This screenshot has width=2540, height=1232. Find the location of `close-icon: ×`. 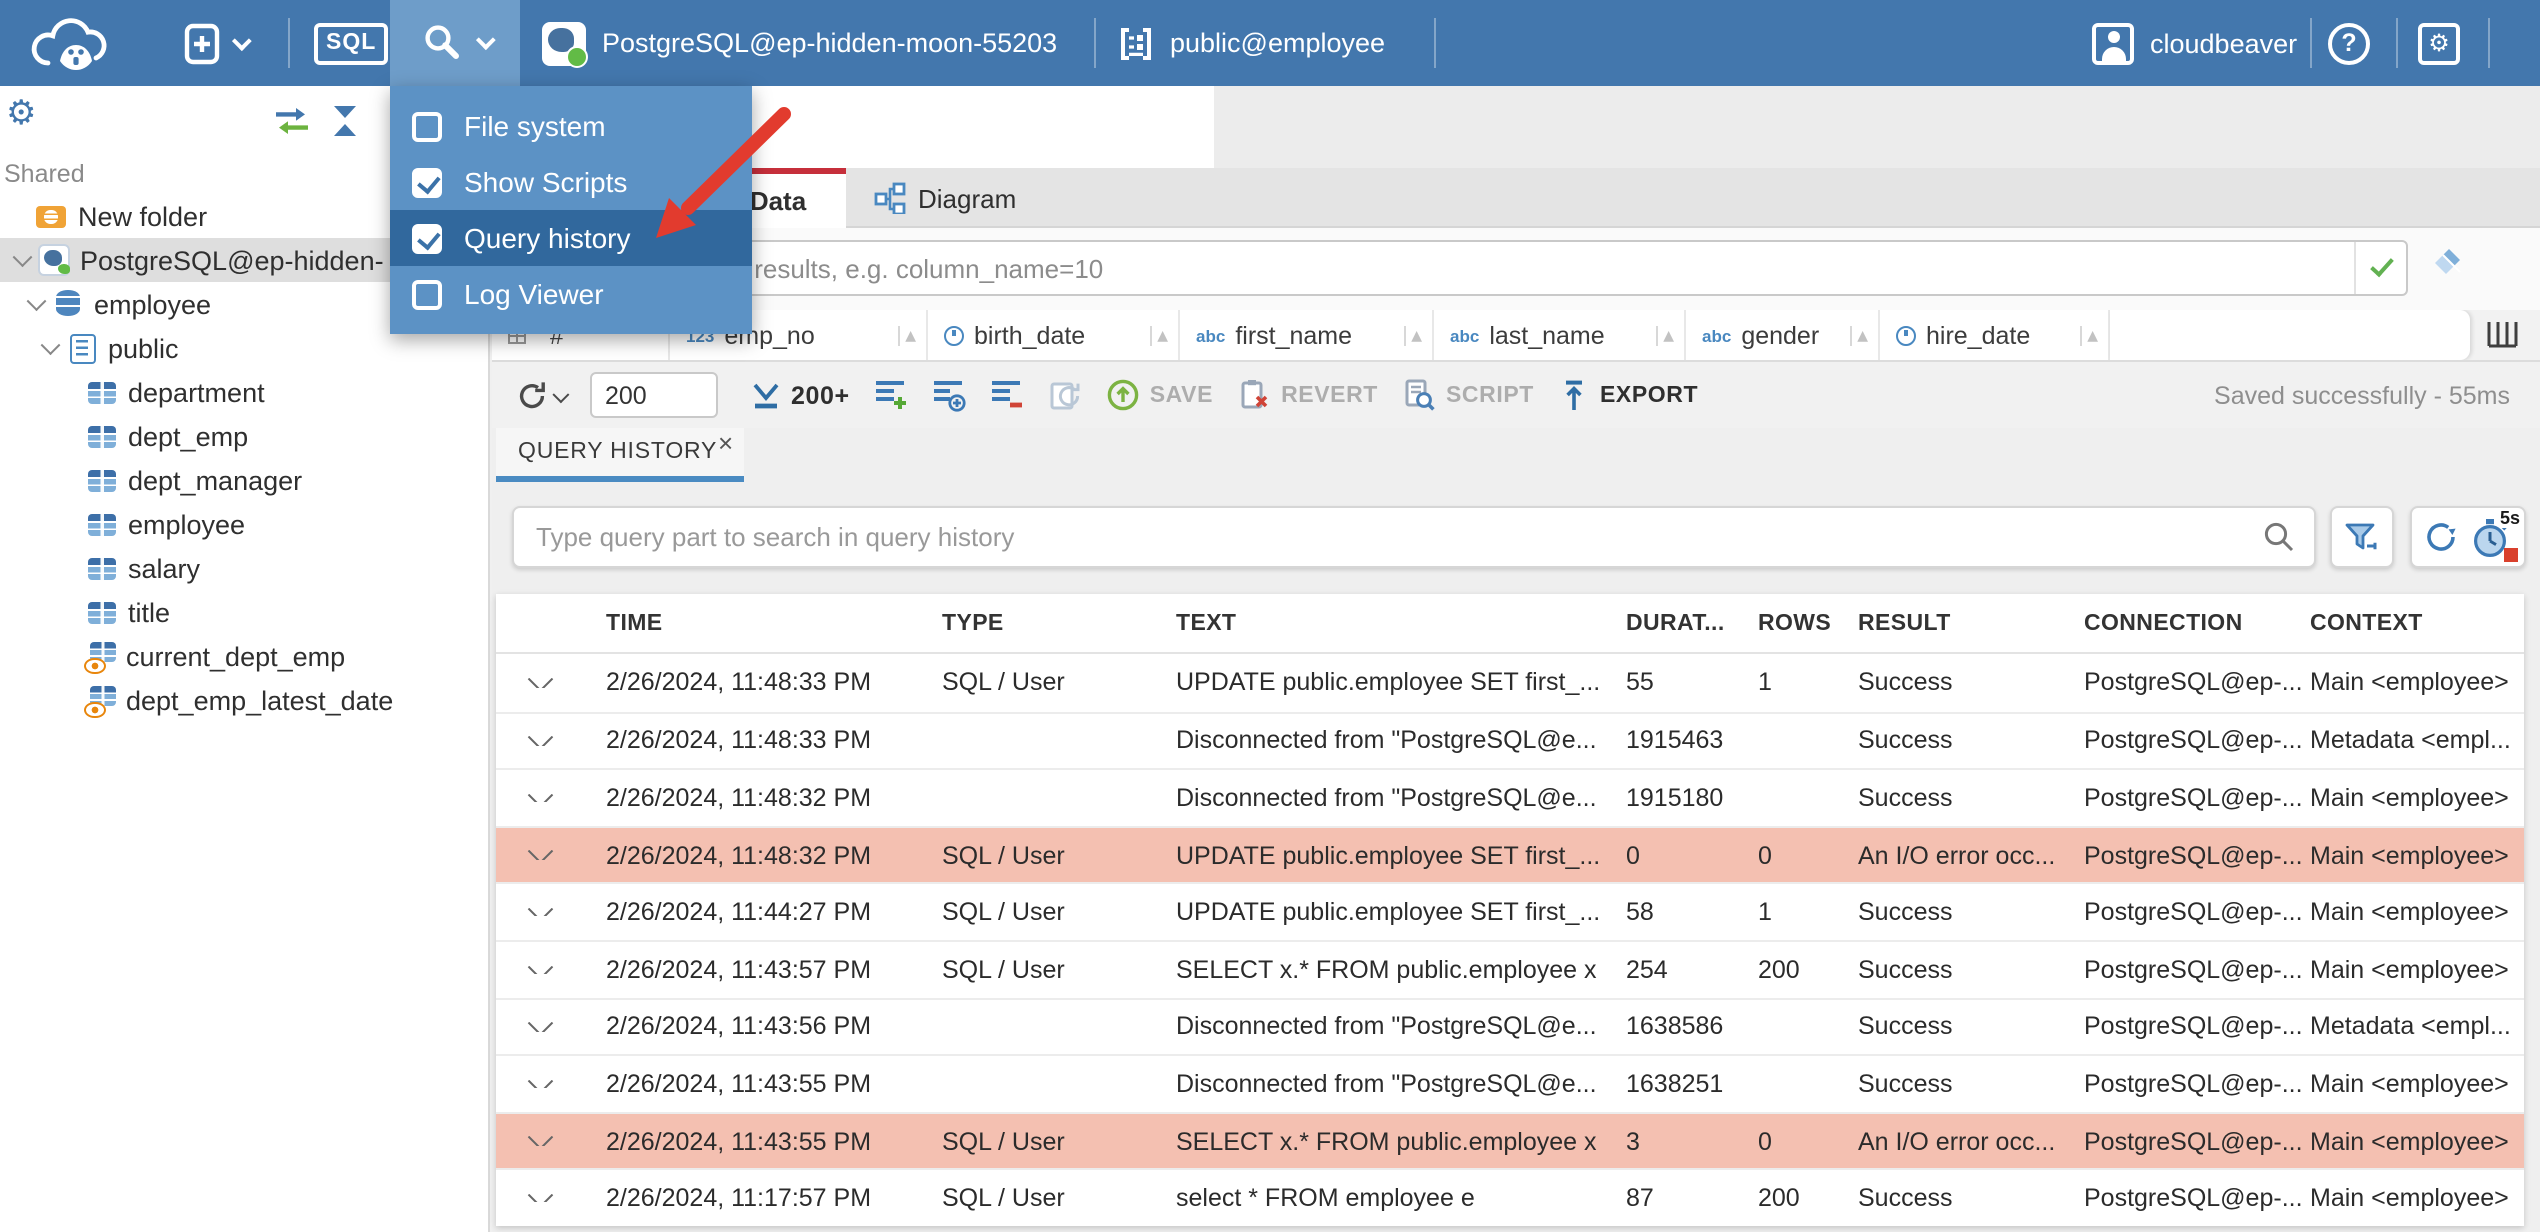

close-icon: × is located at coordinates (726, 443).